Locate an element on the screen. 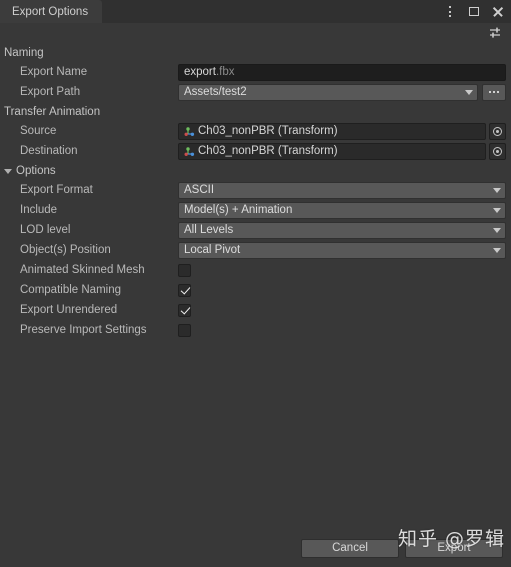 Image resolution: width=511 pixels, height=567 pixels. row-objects-position: Object(s) Position Local Pivot is located at coordinates (255, 250).